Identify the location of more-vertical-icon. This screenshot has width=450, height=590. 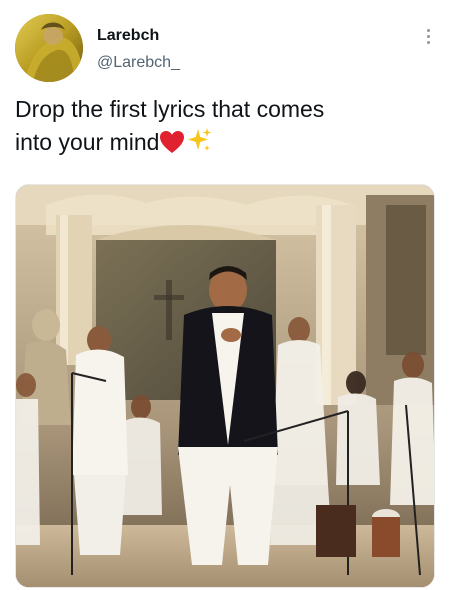
(428, 36).